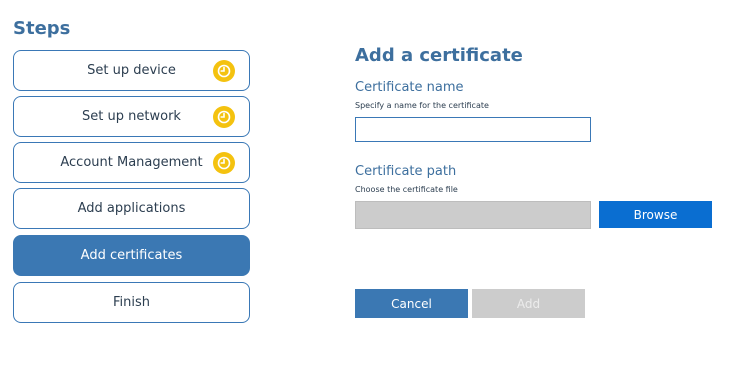 Image resolution: width=754 pixels, height=386 pixels. I want to click on certificate-name-input, so click(473, 129).